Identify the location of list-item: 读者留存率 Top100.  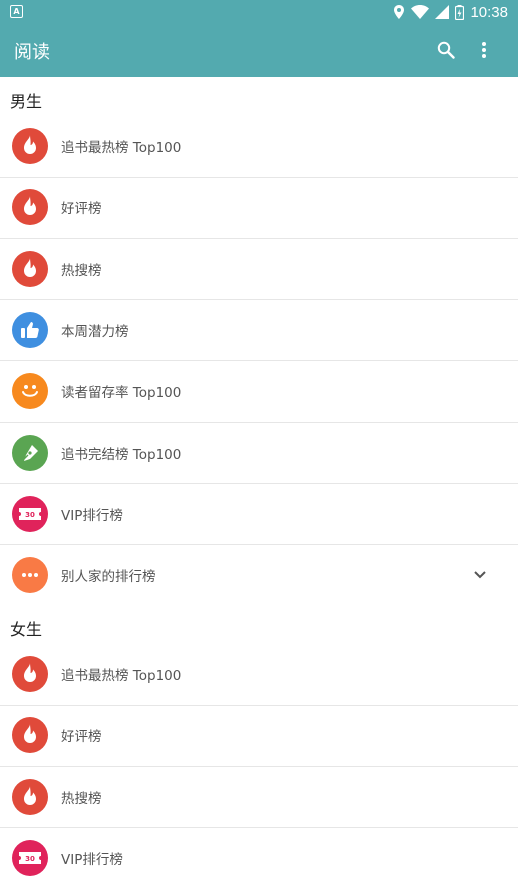
(259, 391).